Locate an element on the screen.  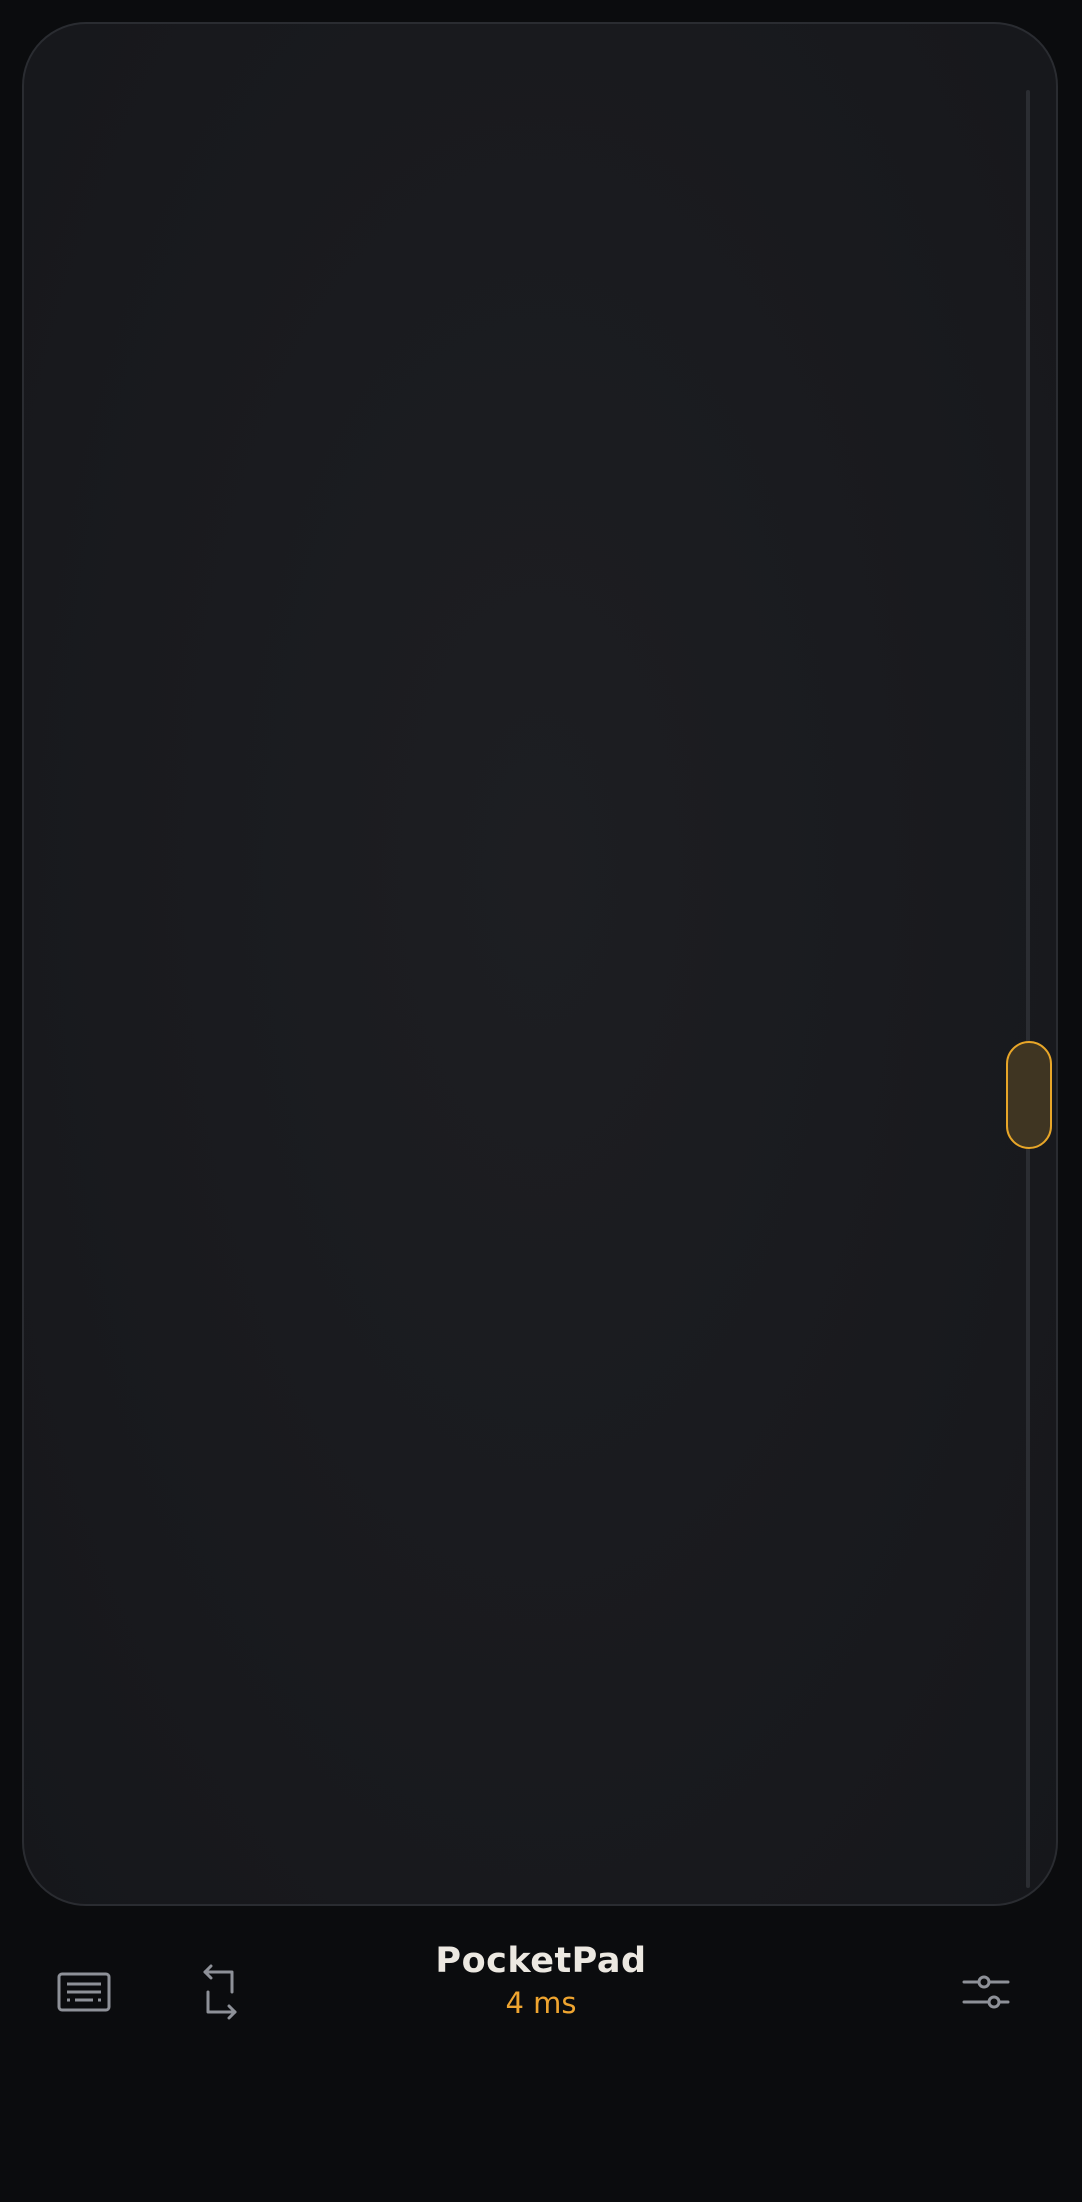
rotate-button is located at coordinates (220, 1992).